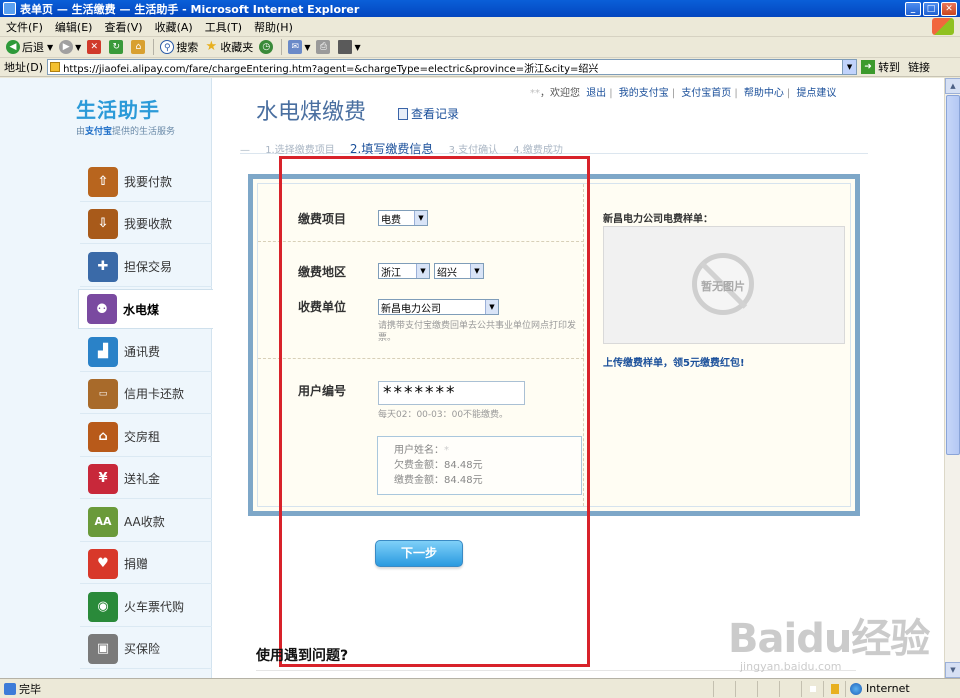 Image resolution: width=960 pixels, height=698 pixels. What do you see at coordinates (411, 309) in the screenshot?
I see `unit-select-value: 新昌电力公司` at bounding box center [411, 309].